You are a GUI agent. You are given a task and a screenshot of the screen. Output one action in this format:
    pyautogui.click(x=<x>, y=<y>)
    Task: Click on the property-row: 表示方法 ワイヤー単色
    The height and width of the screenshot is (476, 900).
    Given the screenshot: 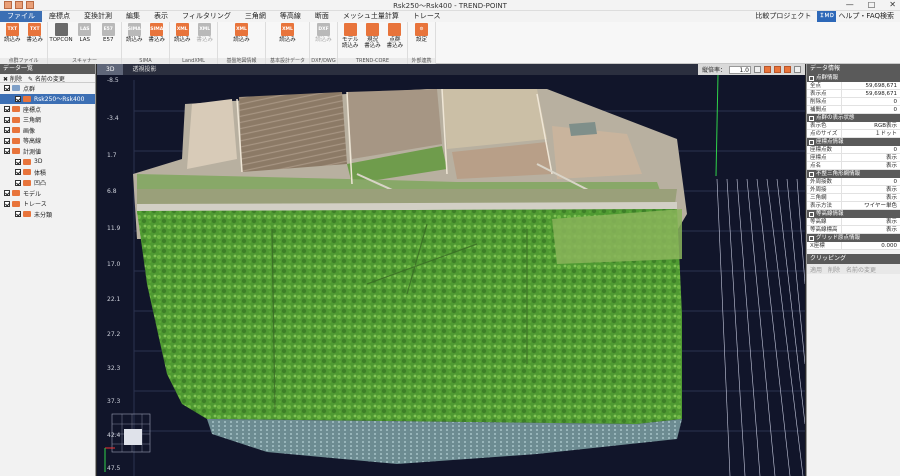 What is the action you would take?
    pyautogui.click(x=853, y=206)
    